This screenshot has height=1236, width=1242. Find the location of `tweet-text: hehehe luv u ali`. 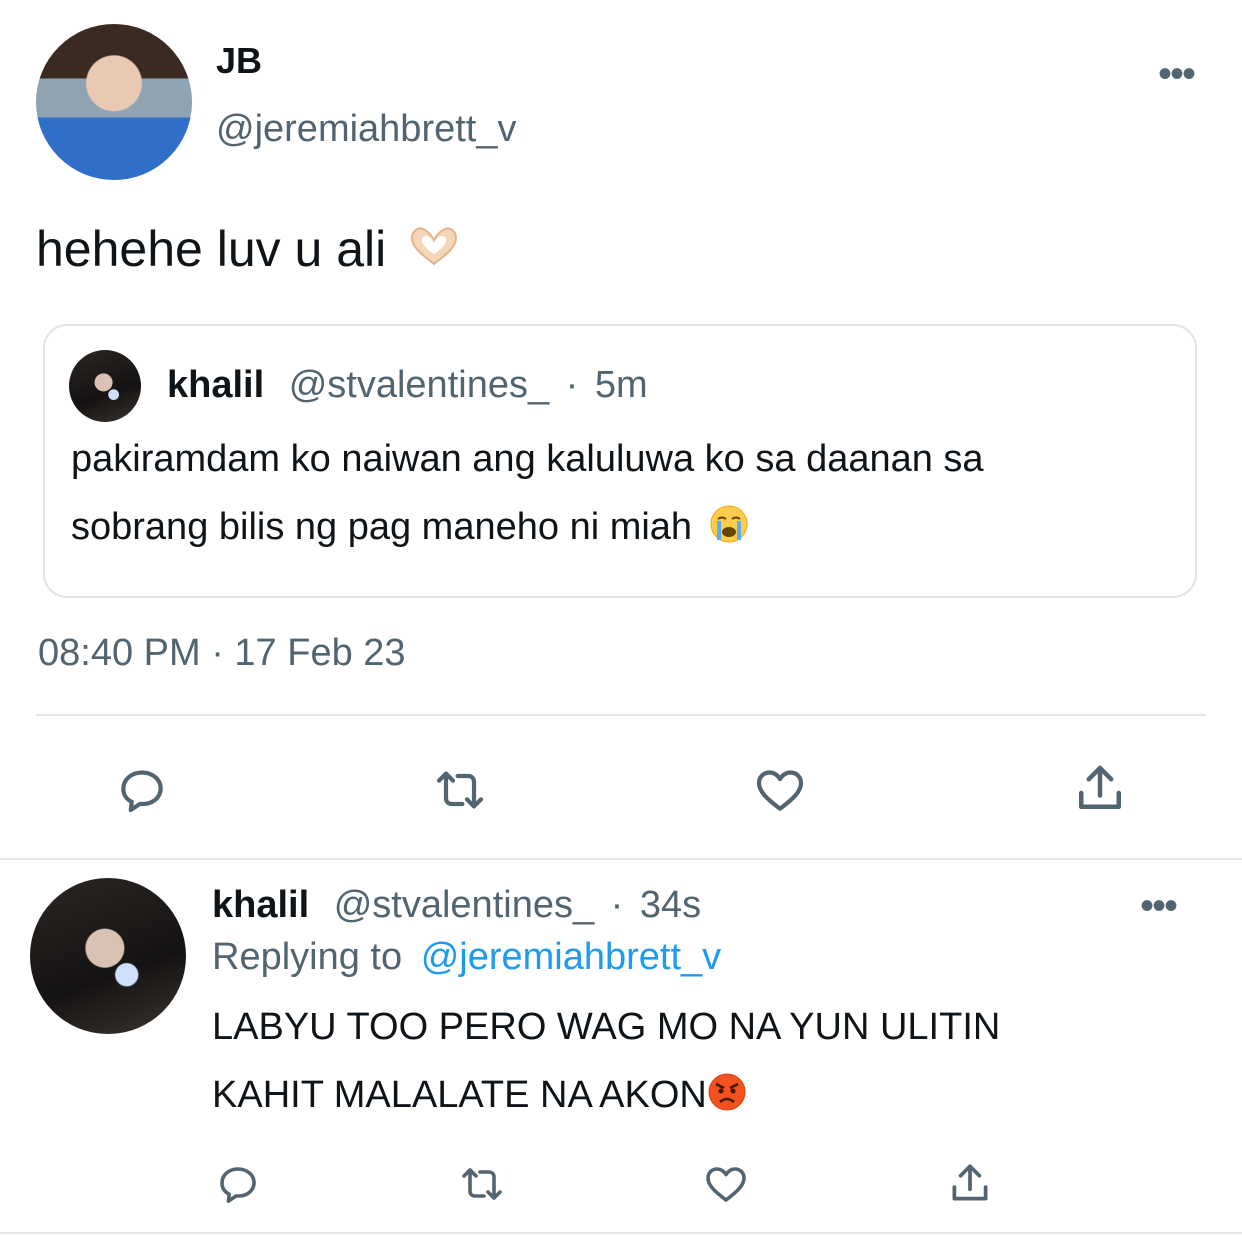

tweet-text: hehehe luv u ali is located at coordinates (249, 251).